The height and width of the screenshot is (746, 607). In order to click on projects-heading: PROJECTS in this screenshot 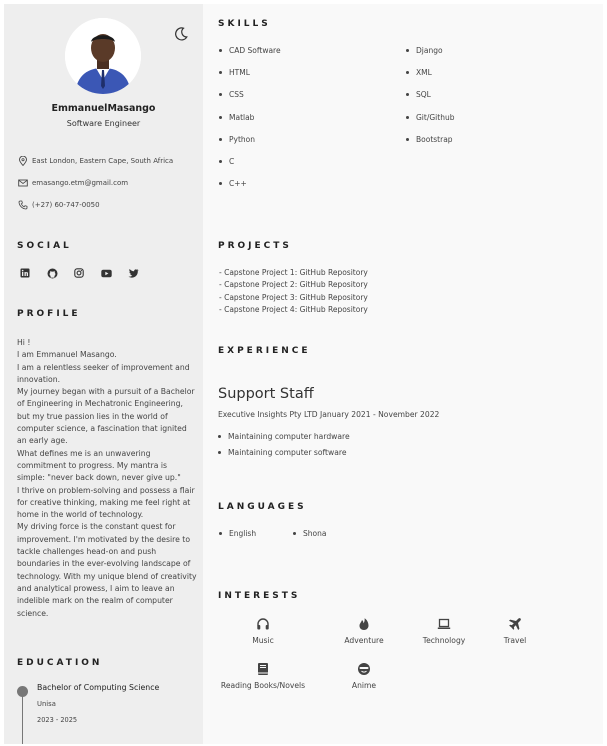, I will do `click(255, 246)`.